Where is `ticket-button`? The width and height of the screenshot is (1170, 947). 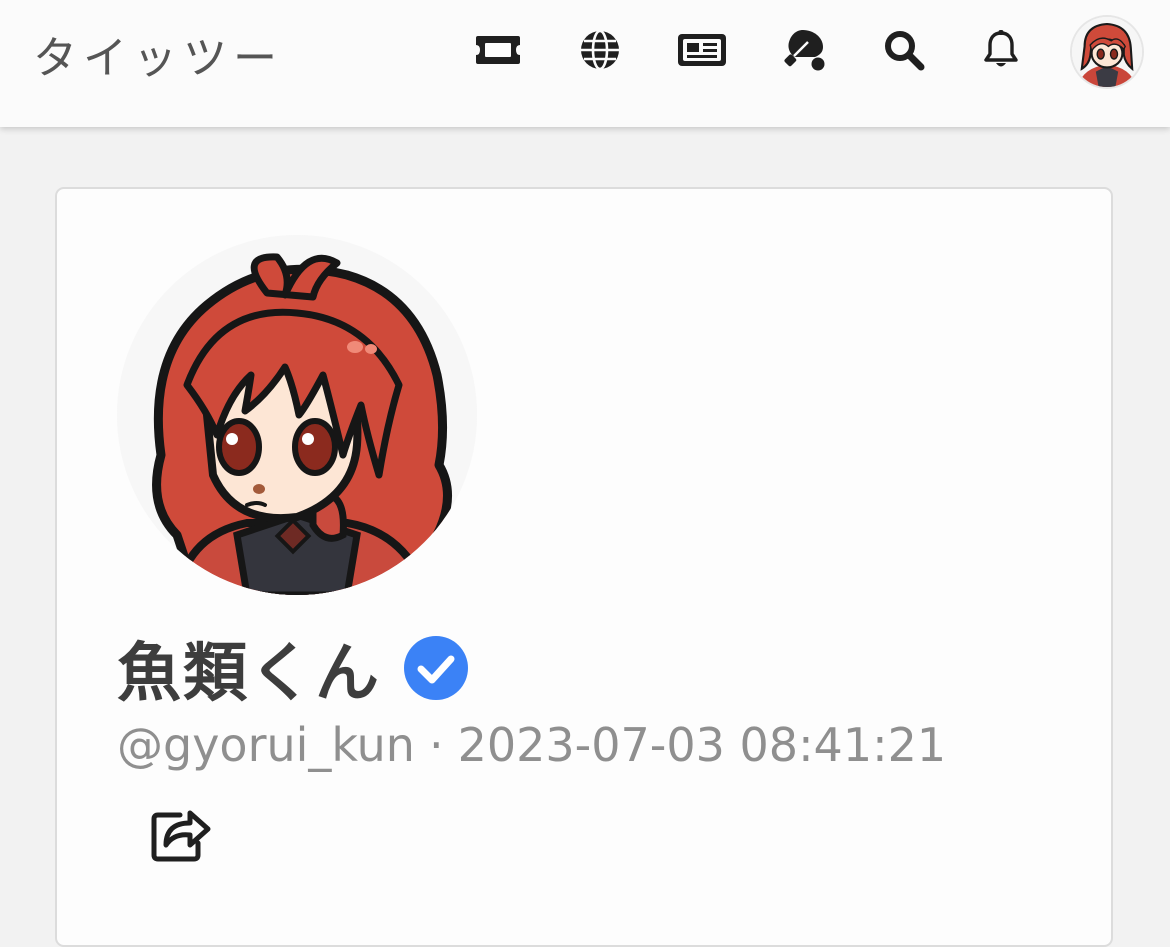 ticket-button is located at coordinates (498, 50).